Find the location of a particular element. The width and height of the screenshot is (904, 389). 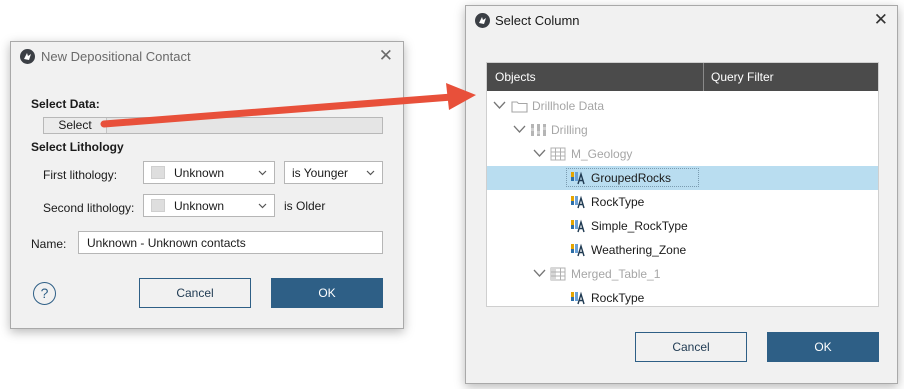

column-separator is located at coordinates (703, 77).